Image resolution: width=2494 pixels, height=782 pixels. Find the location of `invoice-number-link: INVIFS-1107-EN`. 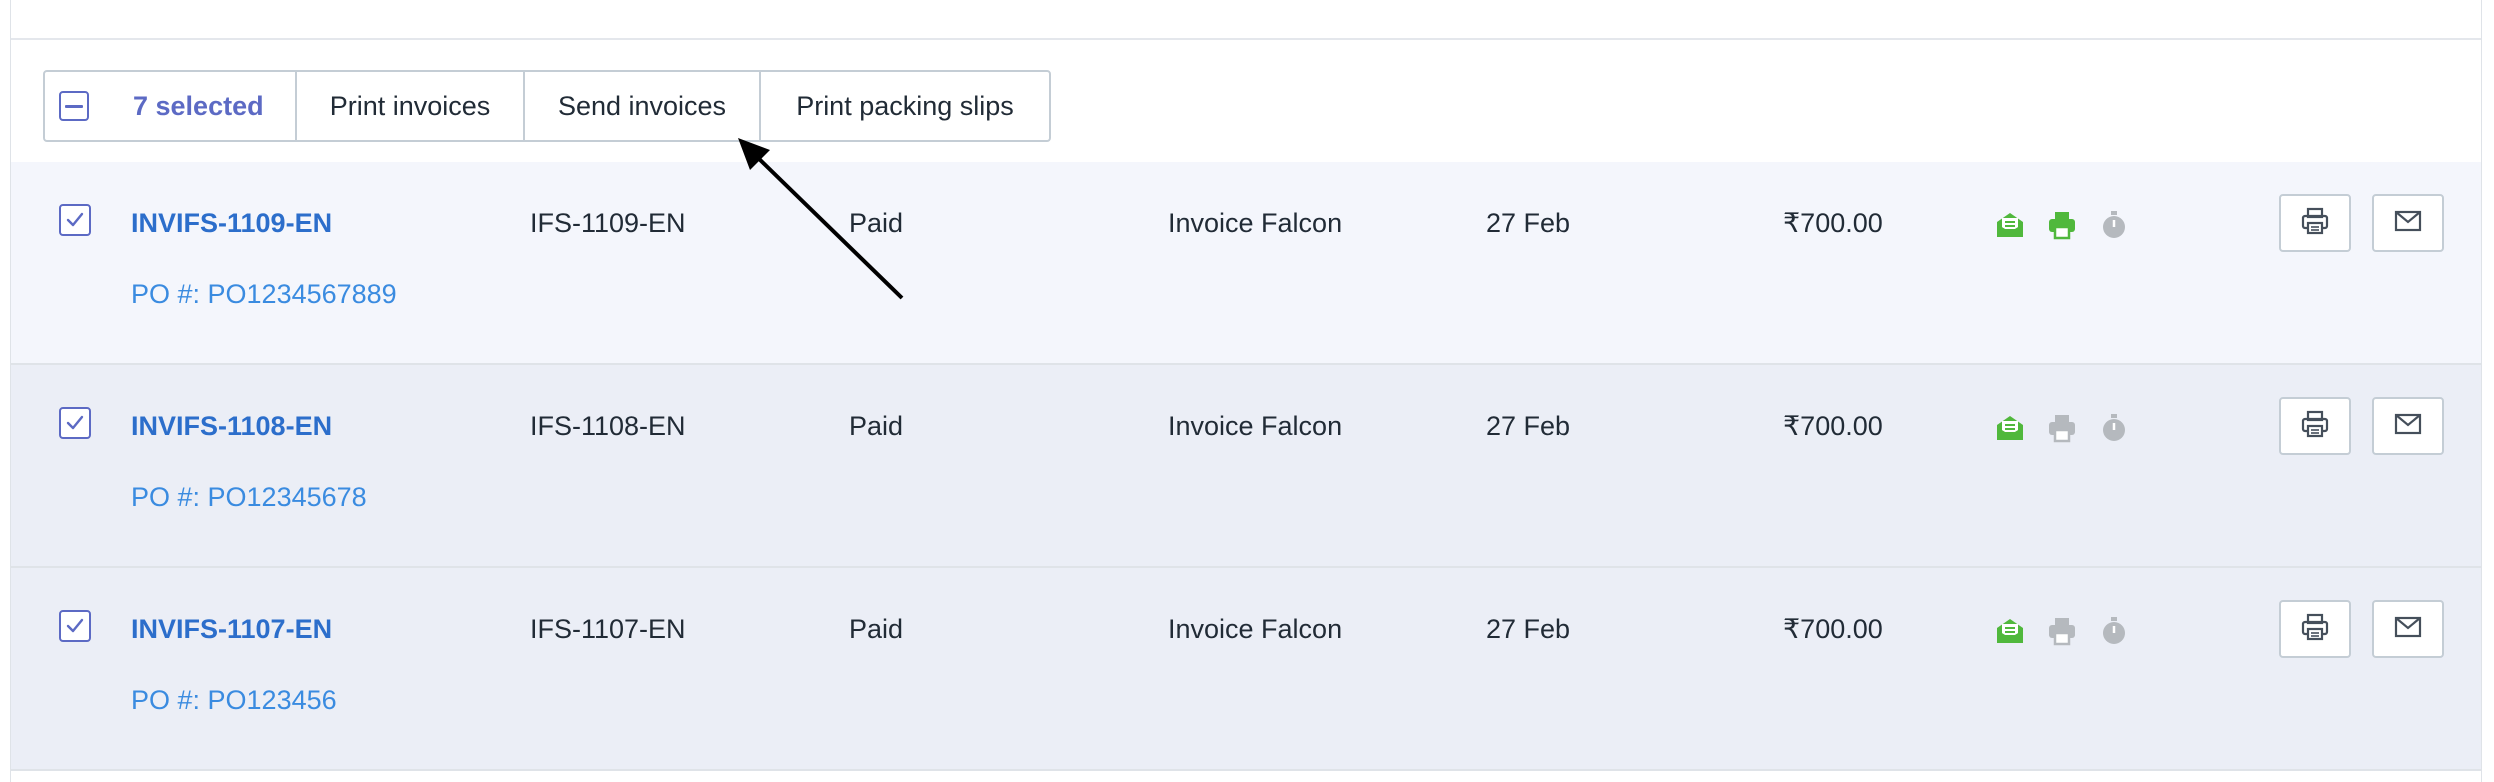

invoice-number-link: INVIFS-1107-EN is located at coordinates (231, 629).